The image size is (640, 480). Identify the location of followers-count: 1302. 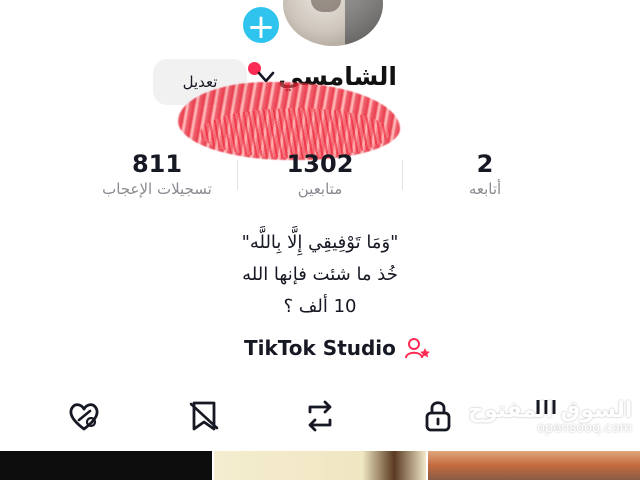
(320, 164).